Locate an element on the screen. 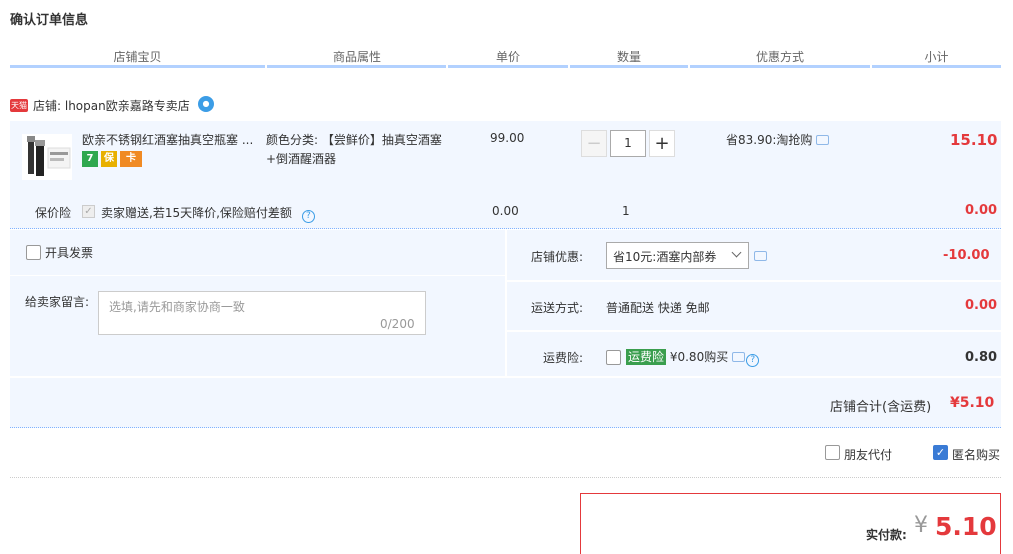  qty-input: 1 is located at coordinates (628, 143).